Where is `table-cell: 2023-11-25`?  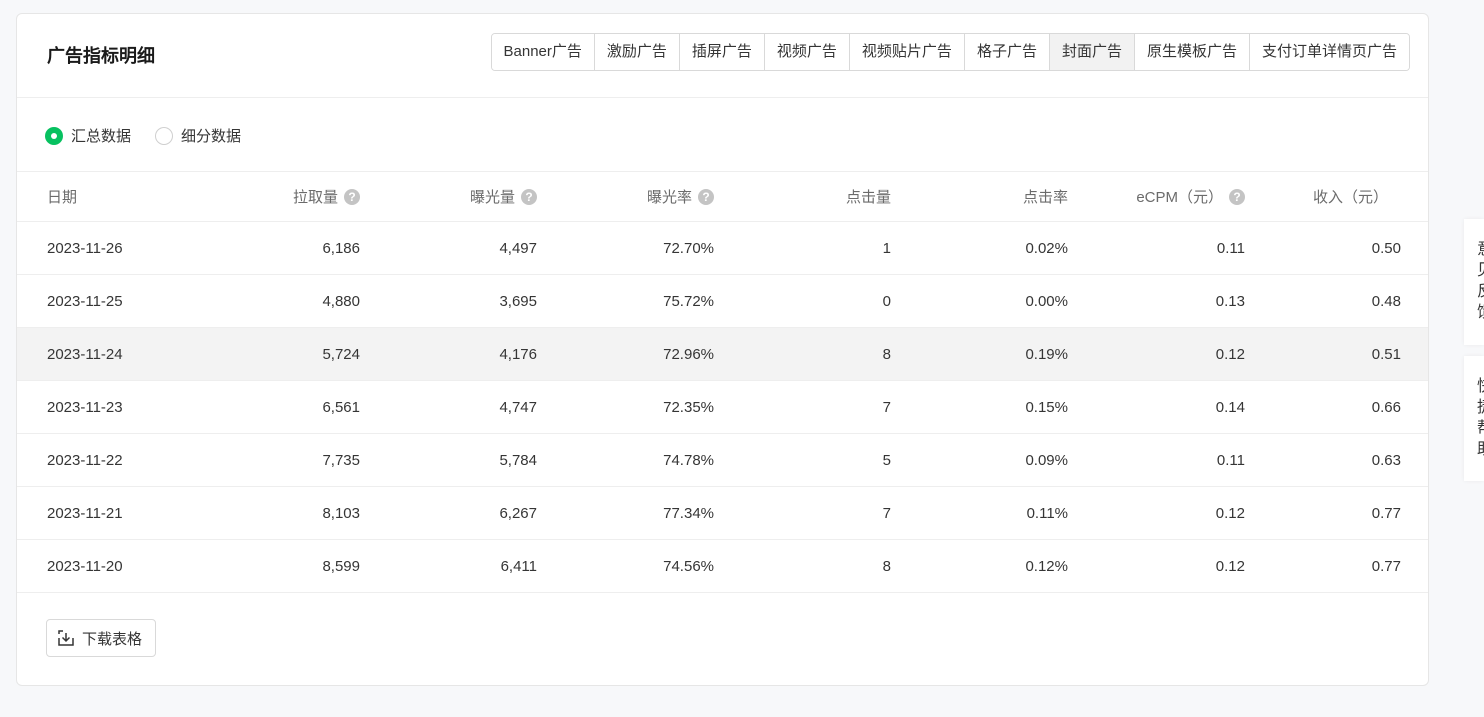 table-cell: 2023-11-25 is located at coordinates (99, 301).